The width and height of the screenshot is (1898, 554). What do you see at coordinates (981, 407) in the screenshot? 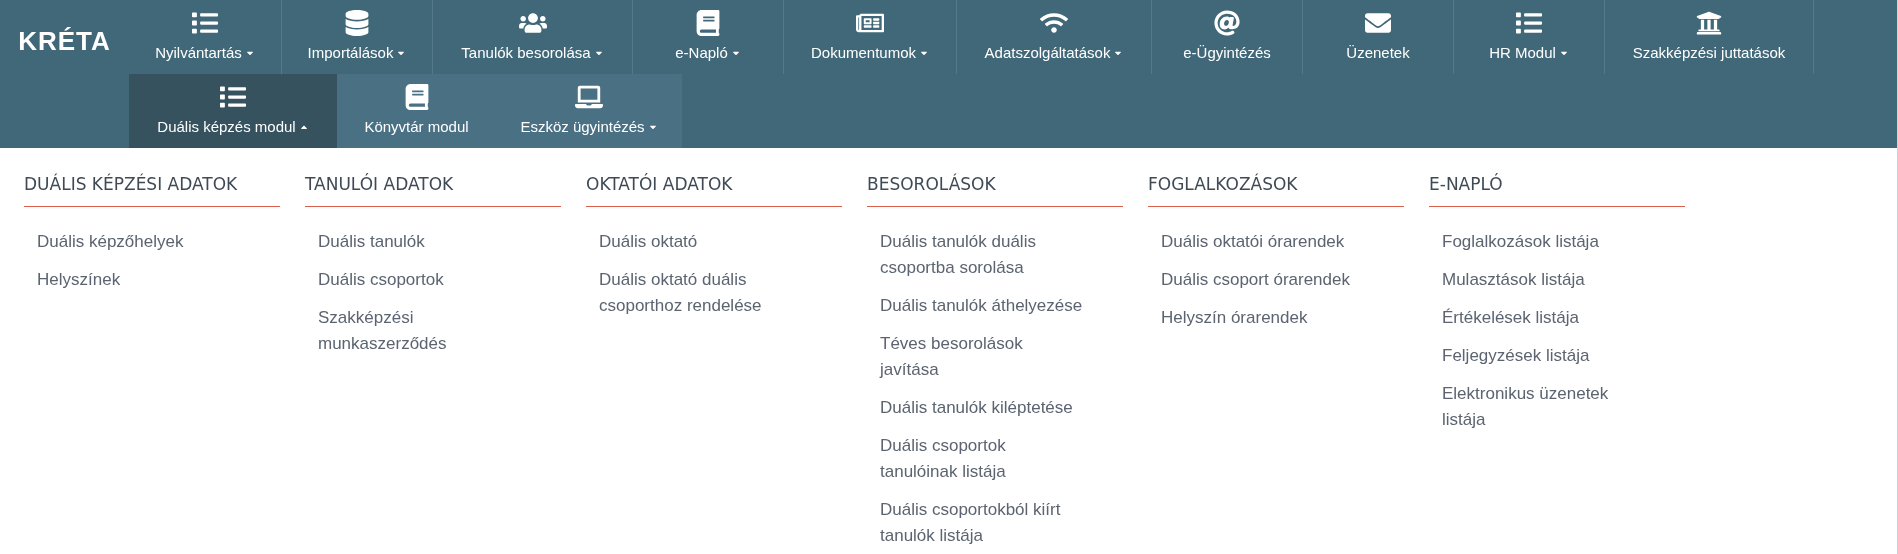
I see `menu-link: Duális tanulók kiléptetése` at bounding box center [981, 407].